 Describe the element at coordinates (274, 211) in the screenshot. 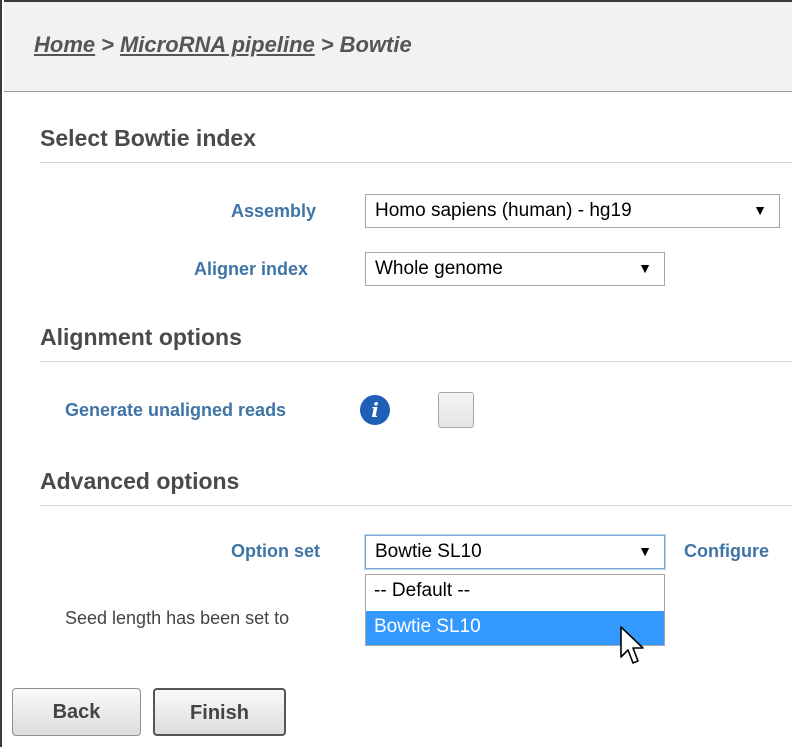

I see `assembly-label: Assembly` at that location.